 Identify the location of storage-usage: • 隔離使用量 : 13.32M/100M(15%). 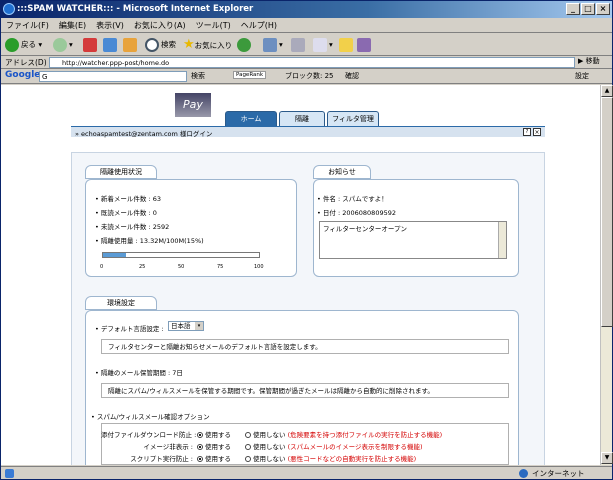
(149, 241).